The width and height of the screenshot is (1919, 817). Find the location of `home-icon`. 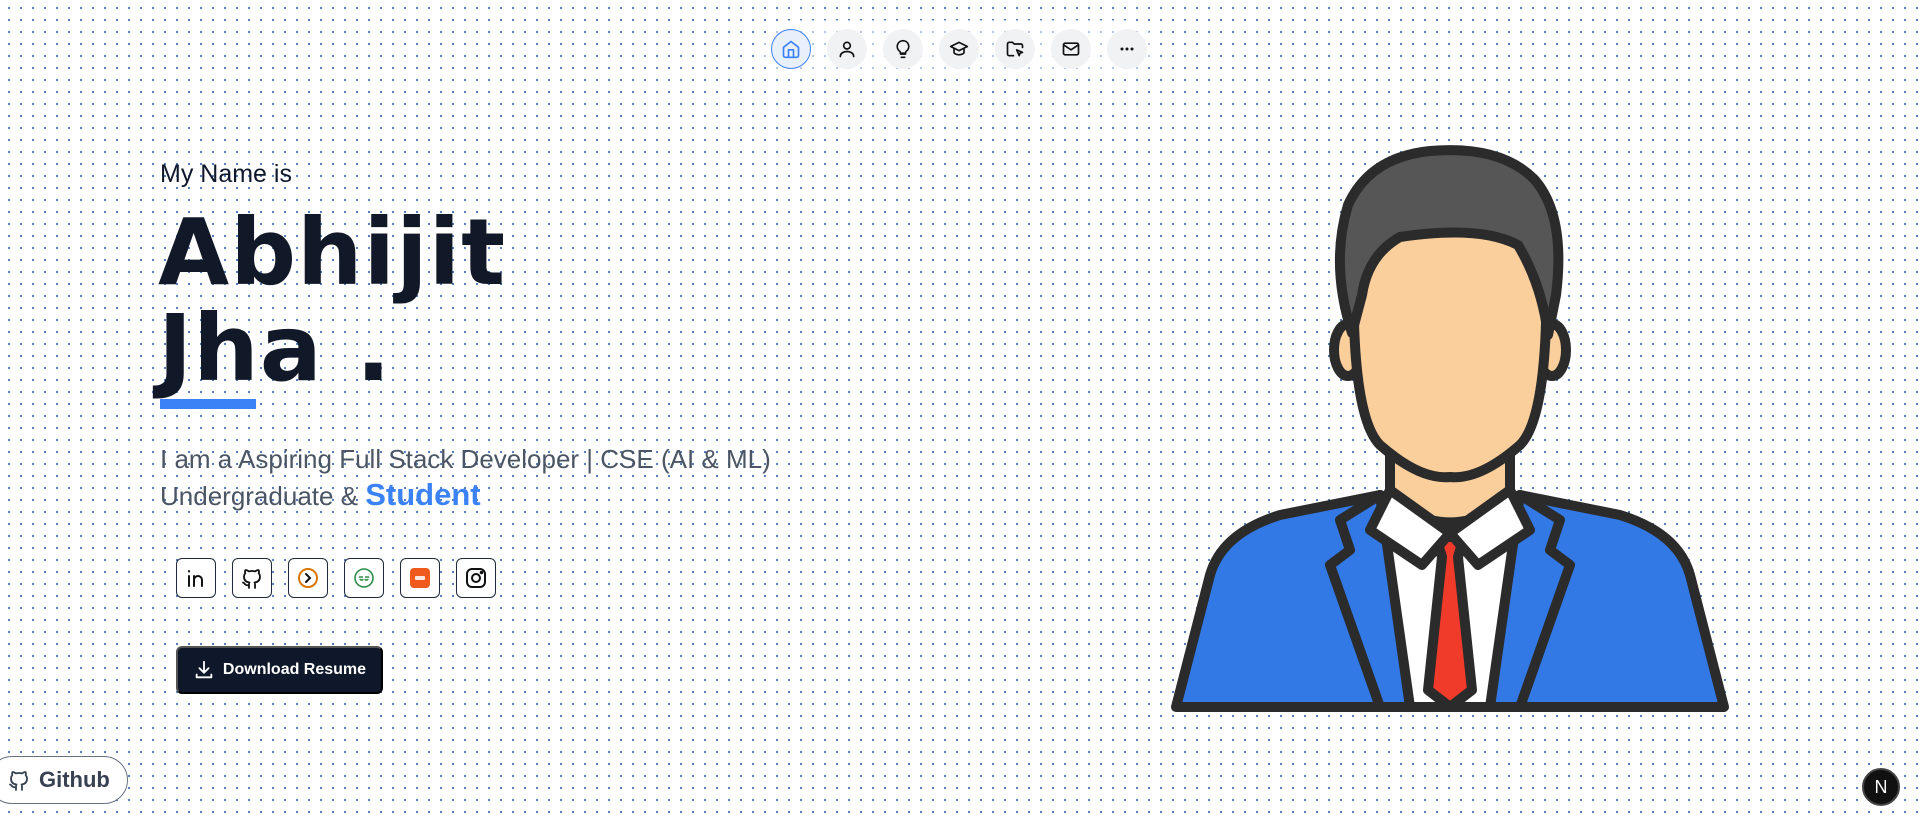

home-icon is located at coordinates (791, 49).